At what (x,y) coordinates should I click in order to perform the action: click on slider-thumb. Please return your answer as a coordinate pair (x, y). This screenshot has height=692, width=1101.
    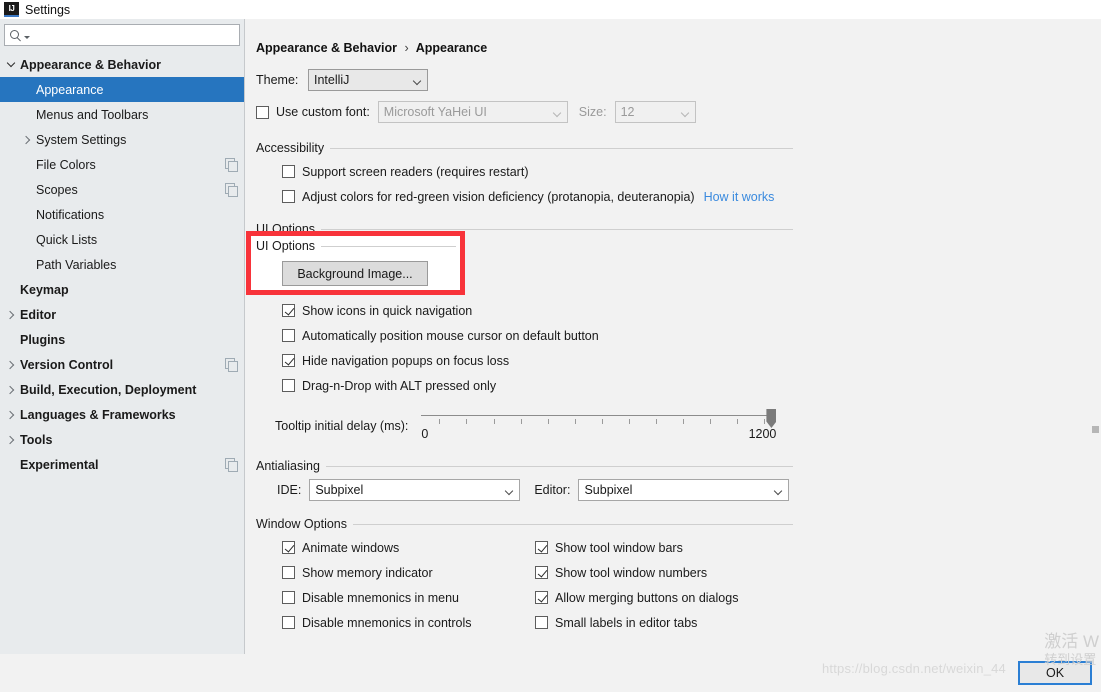
    Looking at the image, I should click on (771, 418).